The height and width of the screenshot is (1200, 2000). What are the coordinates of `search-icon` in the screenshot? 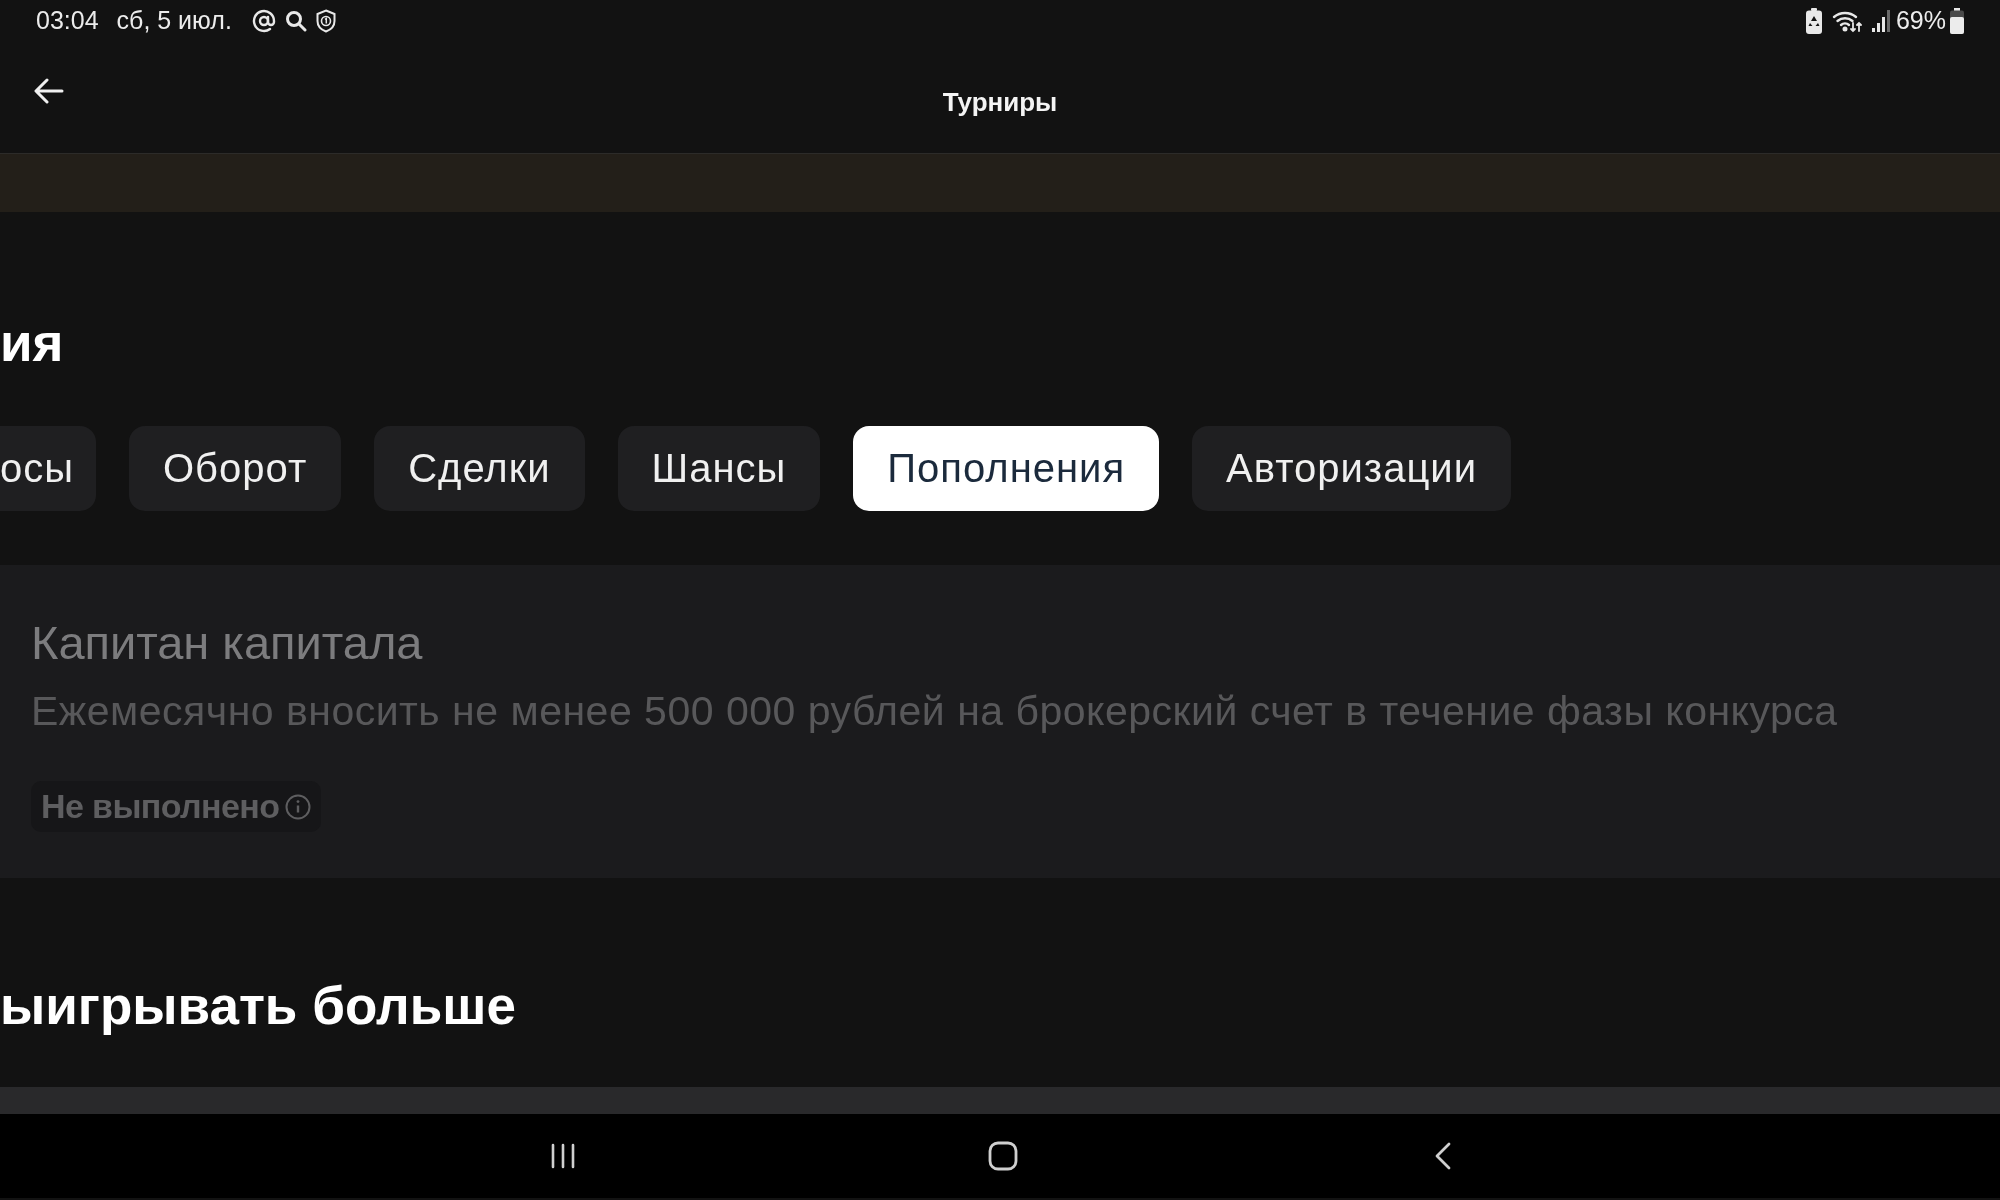 It's located at (295, 20).